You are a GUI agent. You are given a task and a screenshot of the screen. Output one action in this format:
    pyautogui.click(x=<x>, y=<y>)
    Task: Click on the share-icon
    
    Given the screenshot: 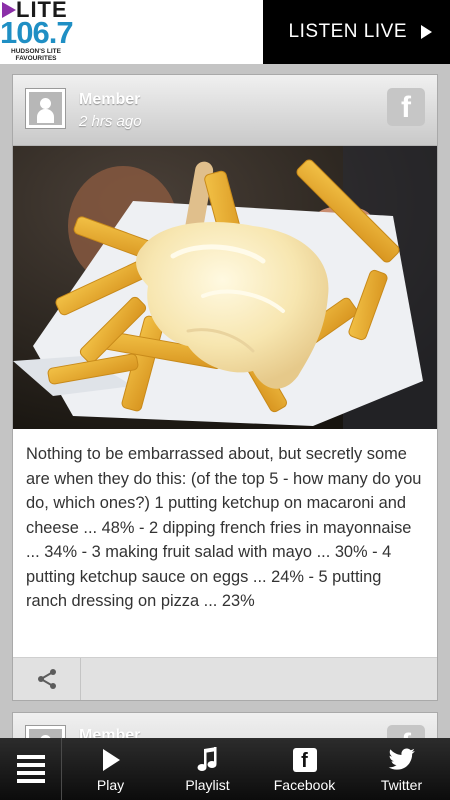 What is the action you would take?
    pyautogui.click(x=46, y=679)
    